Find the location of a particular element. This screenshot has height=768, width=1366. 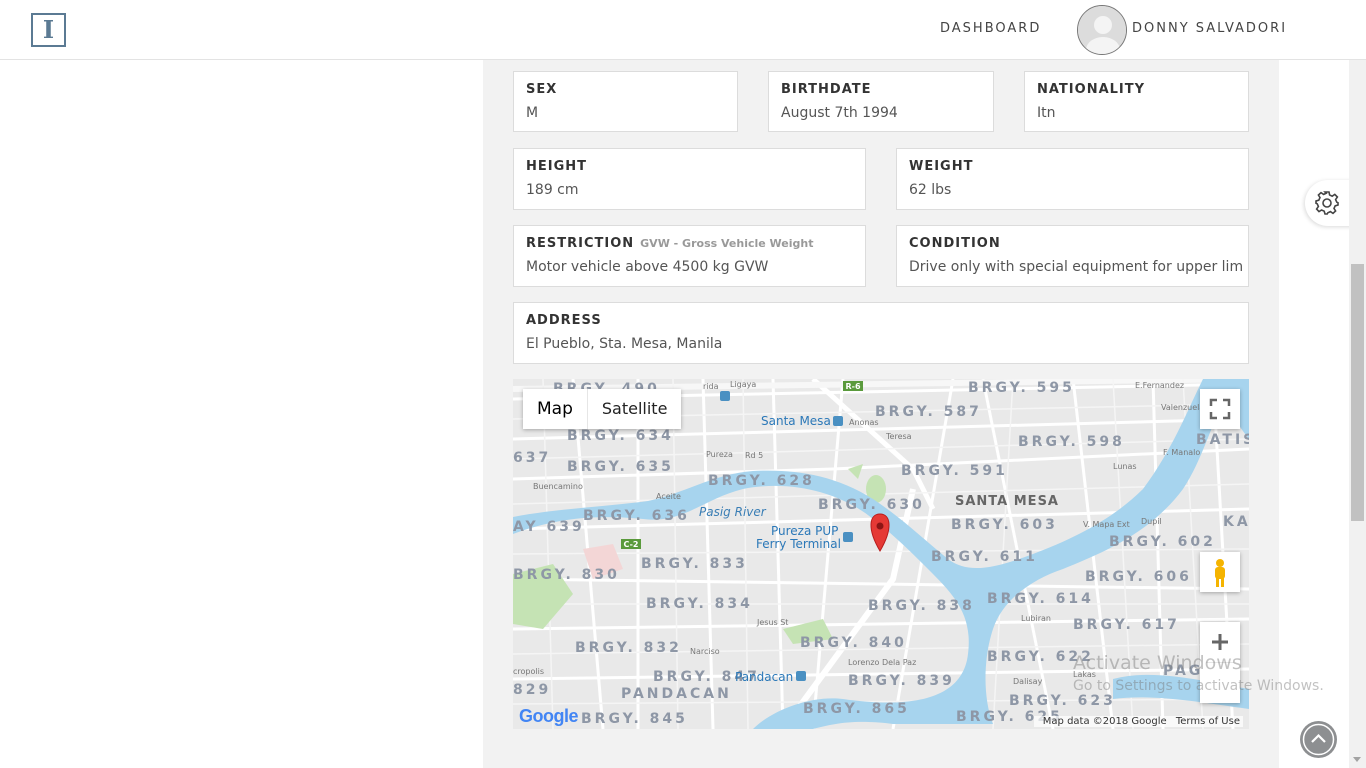

fullscreen-button is located at coordinates (1220, 409).